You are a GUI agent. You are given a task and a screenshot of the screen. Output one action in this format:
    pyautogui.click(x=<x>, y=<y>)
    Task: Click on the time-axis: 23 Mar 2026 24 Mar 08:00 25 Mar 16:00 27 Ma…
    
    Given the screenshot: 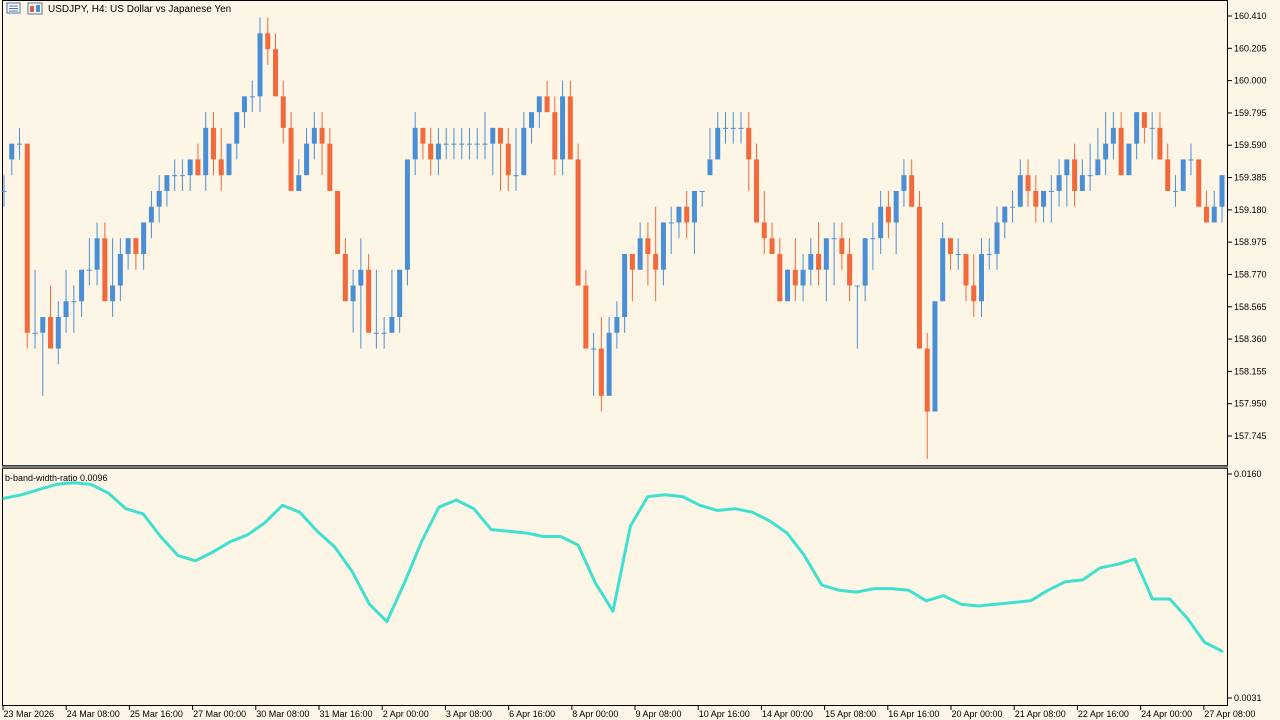 What is the action you would take?
    pyautogui.click(x=628, y=712)
    